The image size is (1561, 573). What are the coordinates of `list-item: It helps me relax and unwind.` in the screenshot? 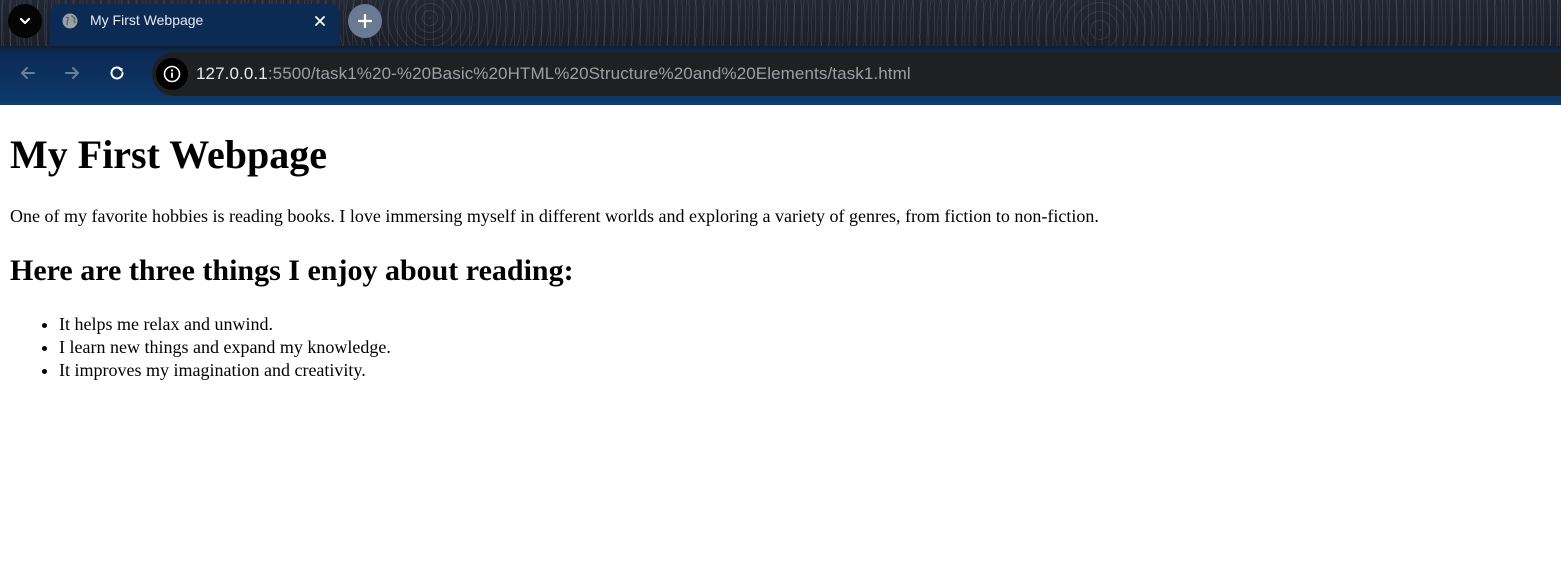 It's located at (225, 324).